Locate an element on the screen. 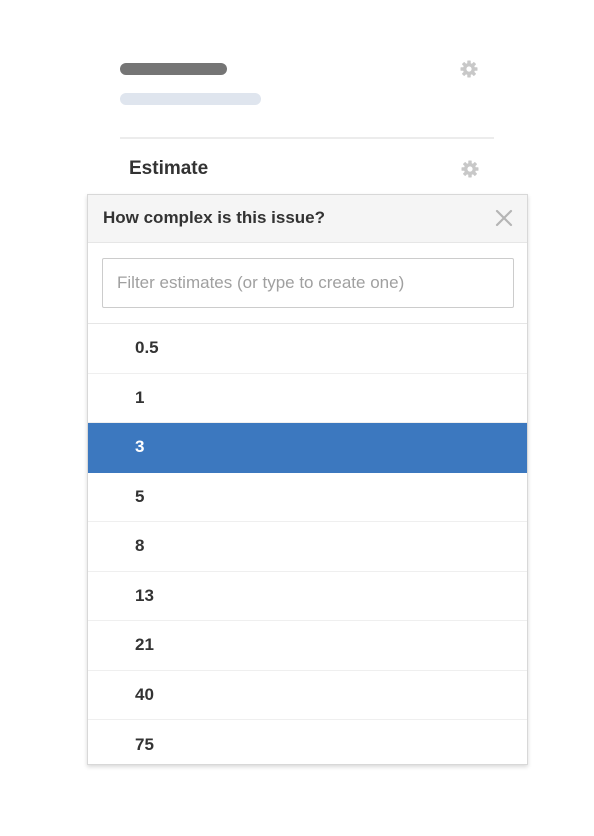  dropdown-header: How complex is this issue? is located at coordinates (307, 219).